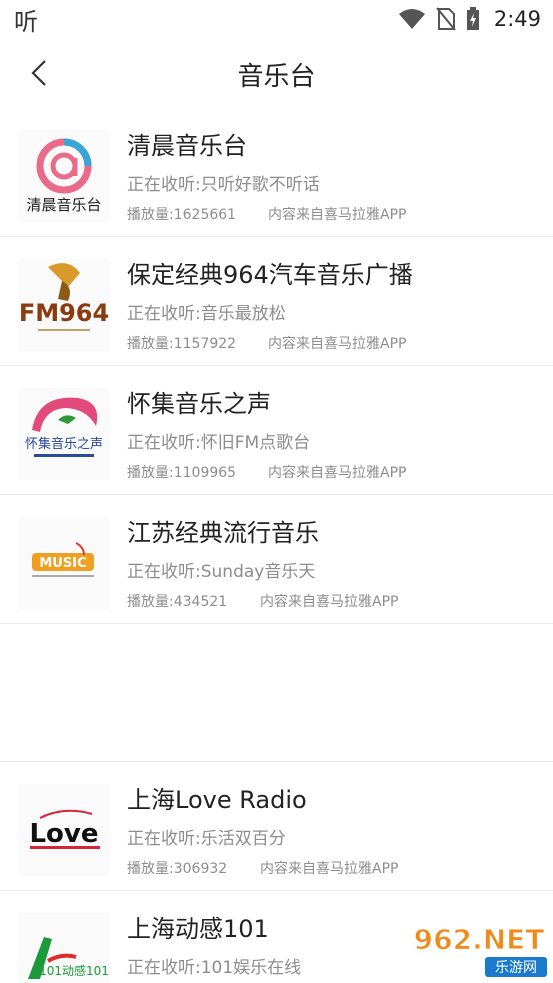  What do you see at coordinates (182, 215) in the screenshot?
I see `play-count: 播放量:1625661` at bounding box center [182, 215].